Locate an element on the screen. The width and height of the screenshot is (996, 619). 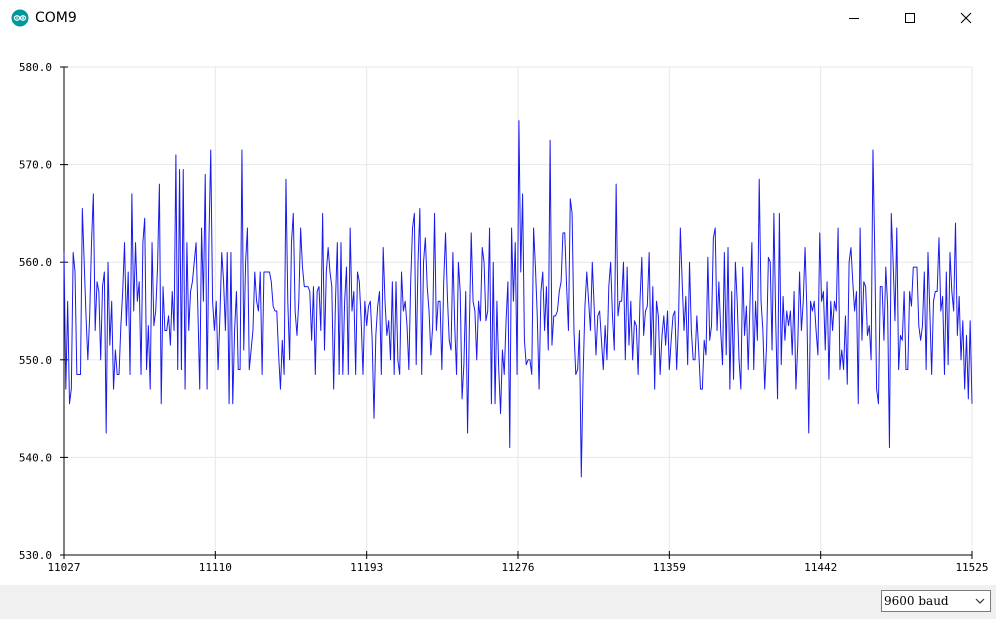
close-icon is located at coordinates (966, 18).